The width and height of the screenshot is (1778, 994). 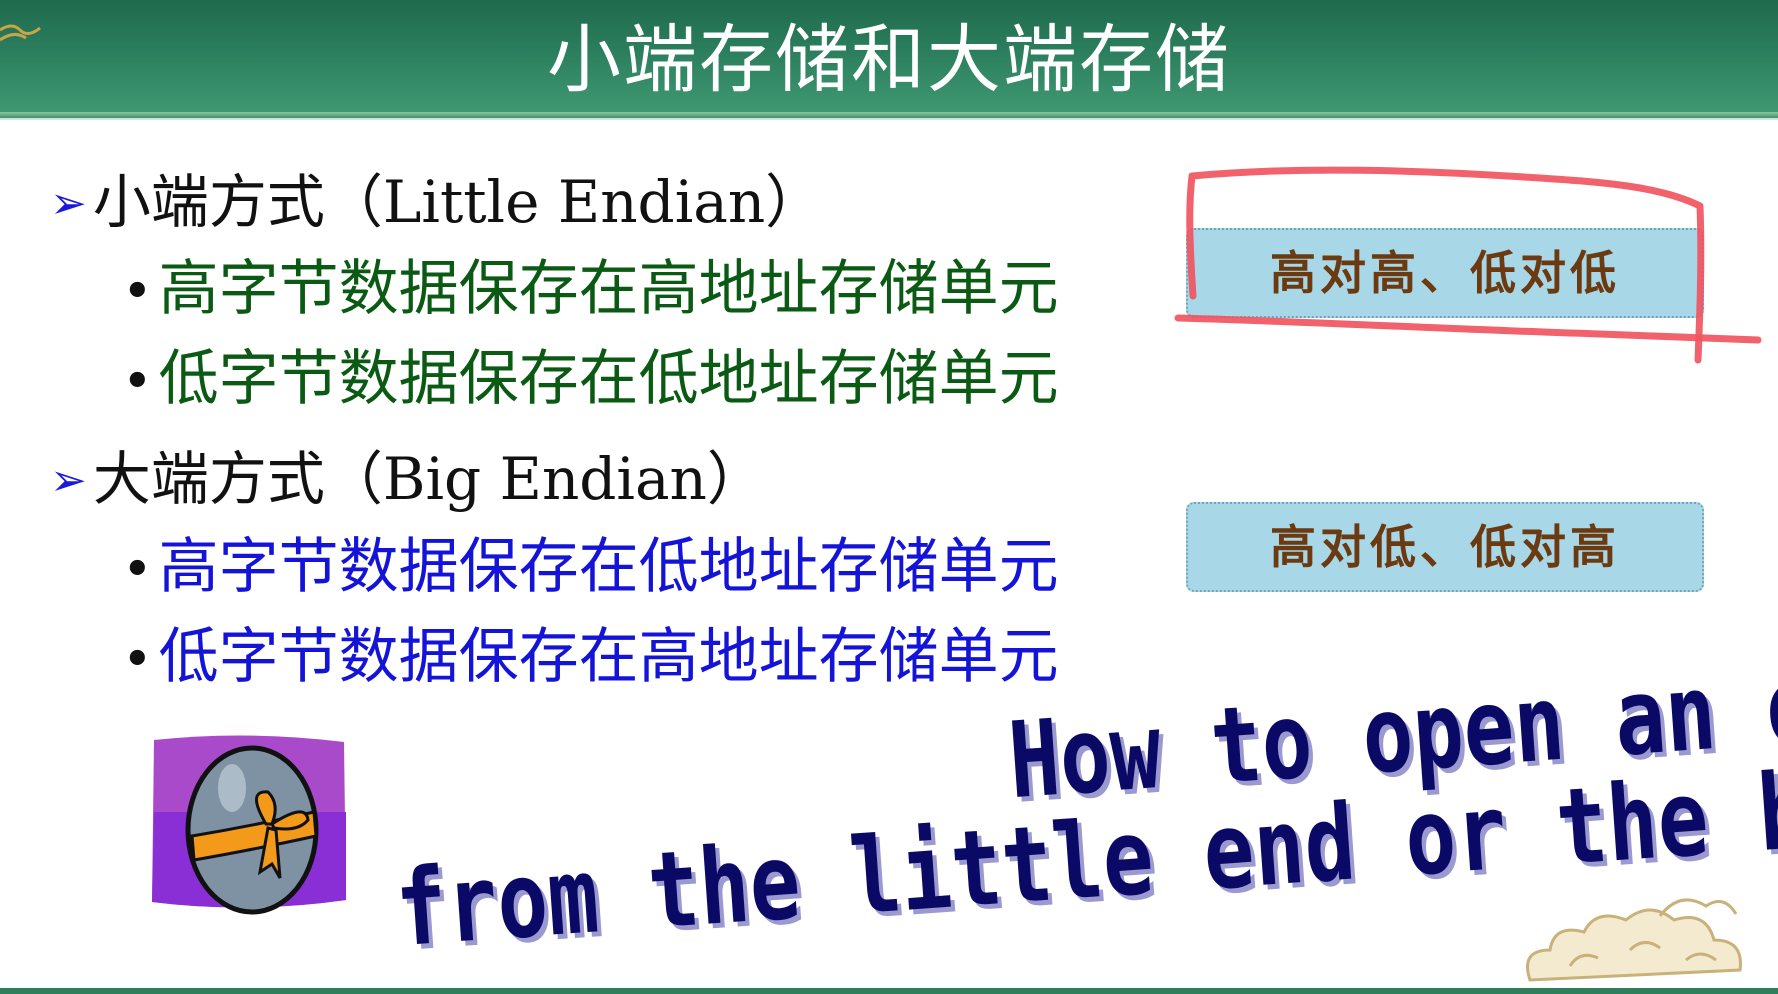 What do you see at coordinates (1634, 940) in the screenshot?
I see `cloud-ornament-icon` at bounding box center [1634, 940].